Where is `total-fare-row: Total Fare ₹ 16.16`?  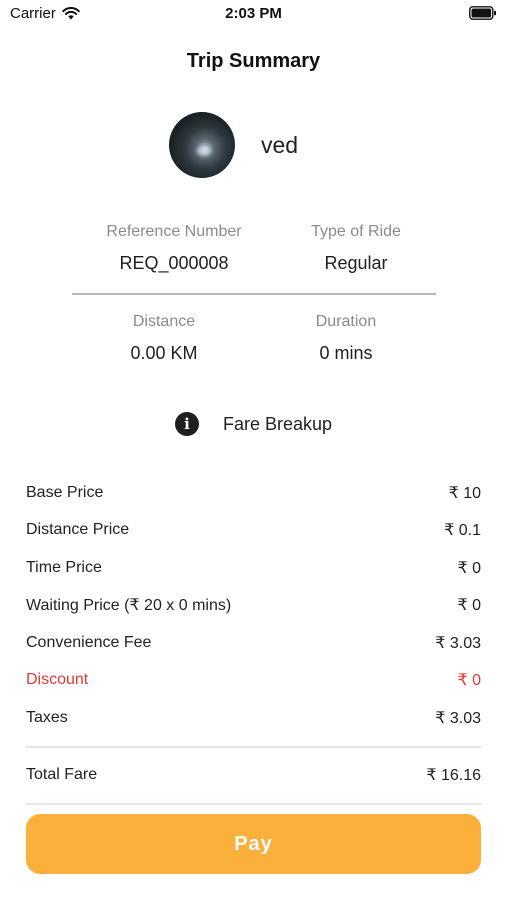
total-fare-row: Total Fare ₹ 16.16 is located at coordinates (253, 775).